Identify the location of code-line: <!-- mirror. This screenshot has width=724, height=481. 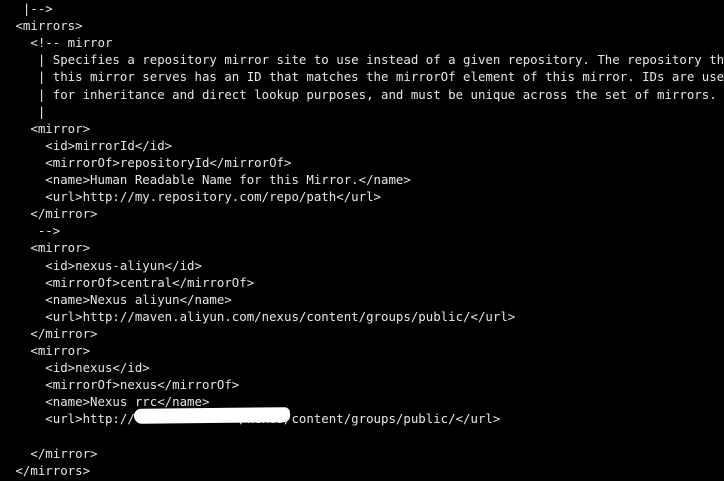
(60, 43).